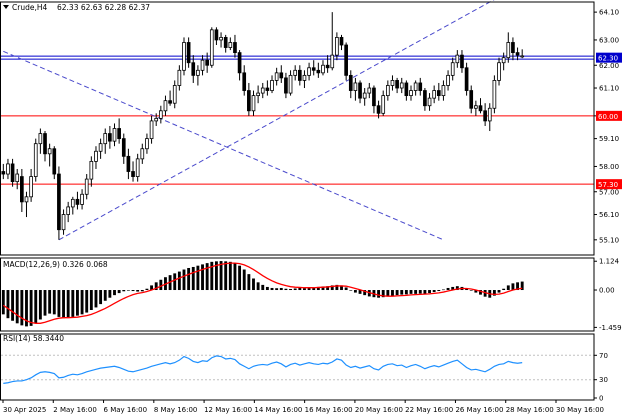 This screenshot has height=416, width=624. What do you see at coordinates (55, 264) in the screenshot?
I see `macd-title: MACD(12,26,9) 0.326 0.068` at bounding box center [55, 264].